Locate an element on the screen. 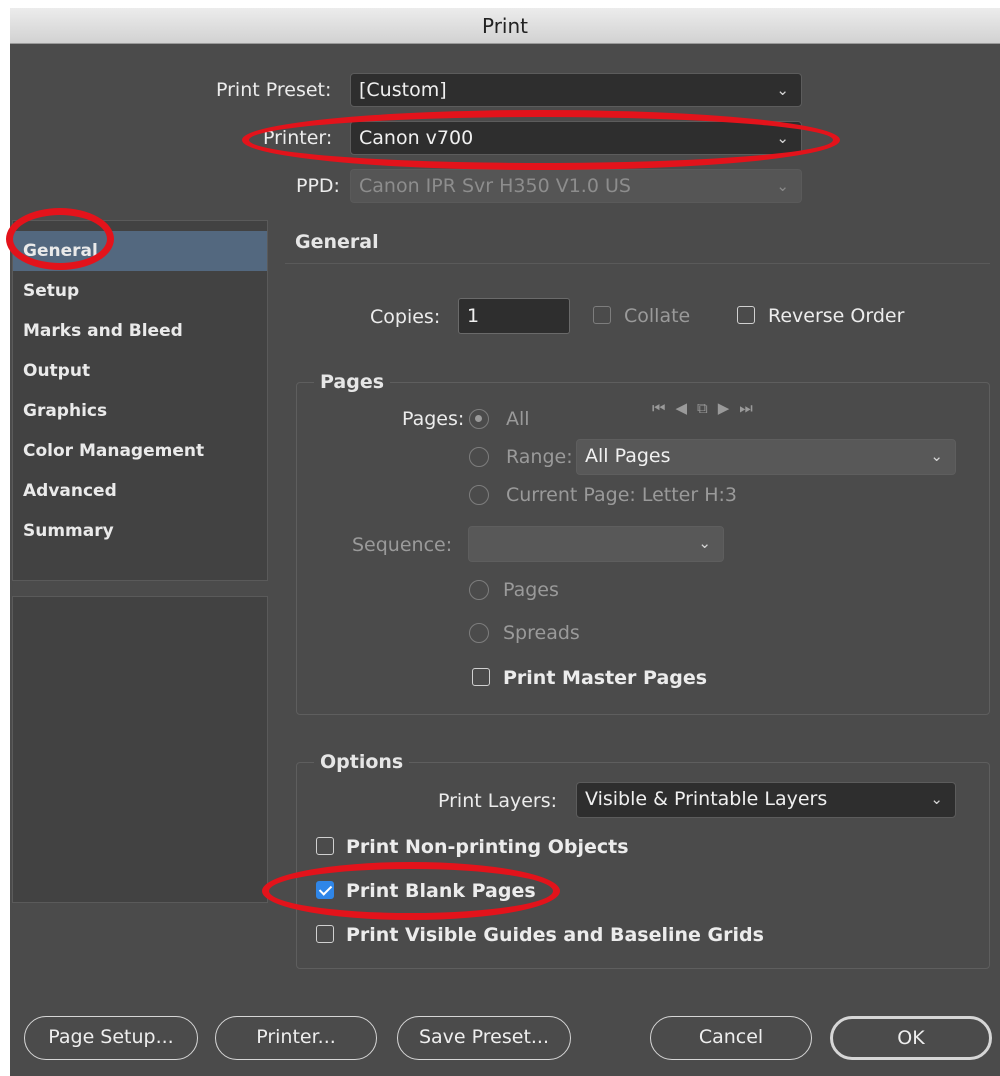 The height and width of the screenshot is (1076, 1000). print-guides-checkbox is located at coordinates (325, 934).